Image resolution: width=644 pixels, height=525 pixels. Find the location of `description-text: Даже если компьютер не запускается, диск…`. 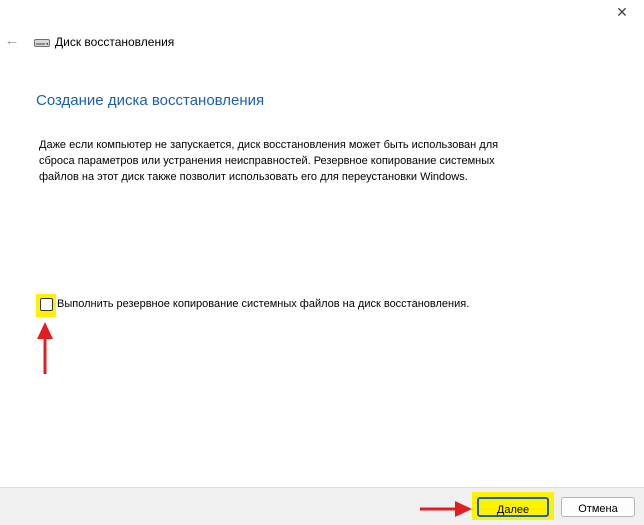

description-text: Даже если компьютер не запускается, диск… is located at coordinates (299, 161).